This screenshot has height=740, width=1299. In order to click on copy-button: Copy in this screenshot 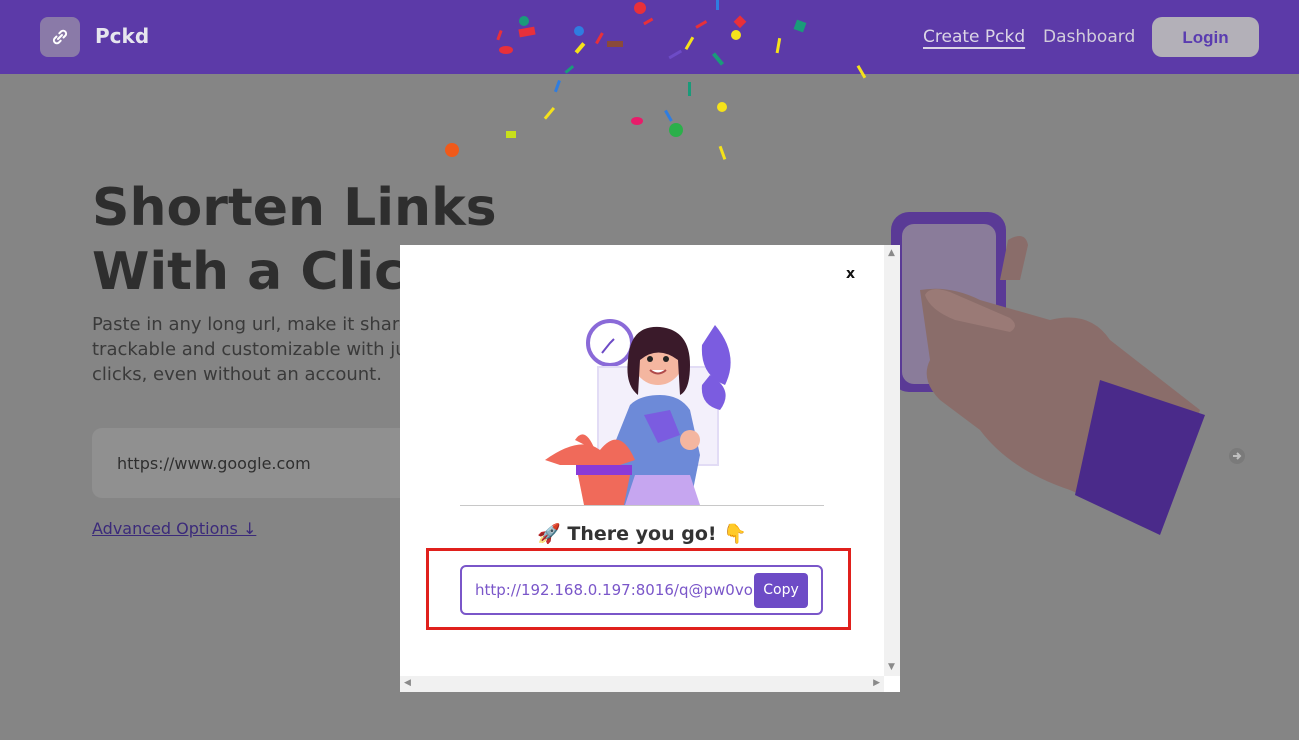, I will do `click(781, 590)`.